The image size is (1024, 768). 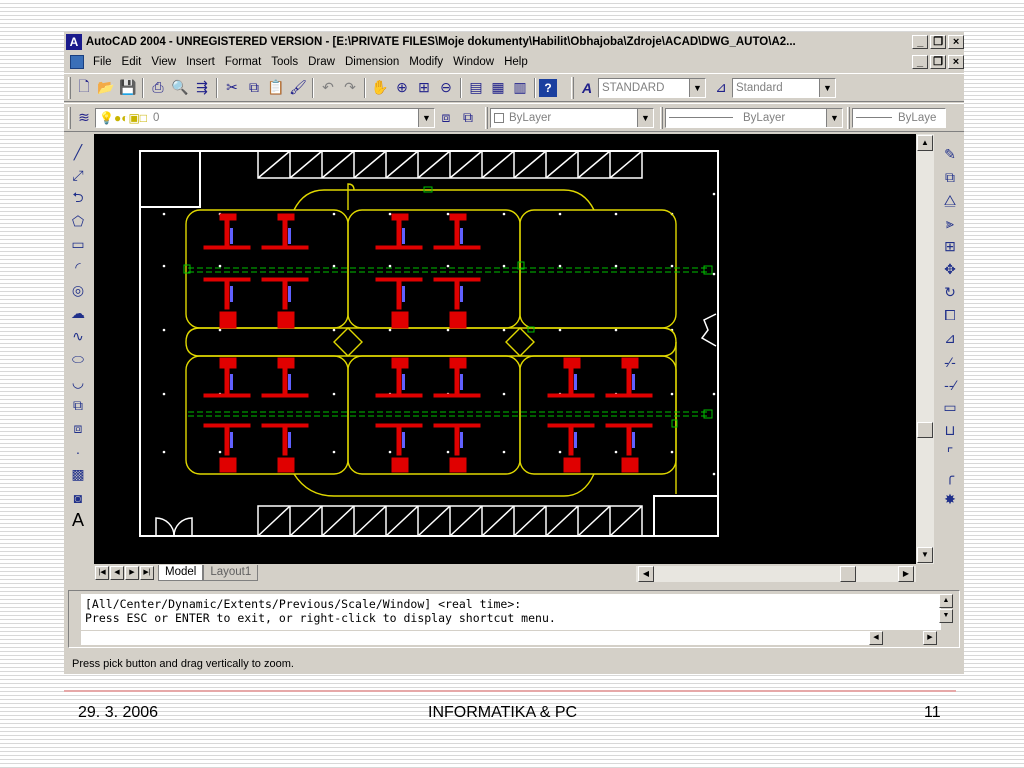 I want to click on scroll-up-button: ▲, so click(x=925, y=143).